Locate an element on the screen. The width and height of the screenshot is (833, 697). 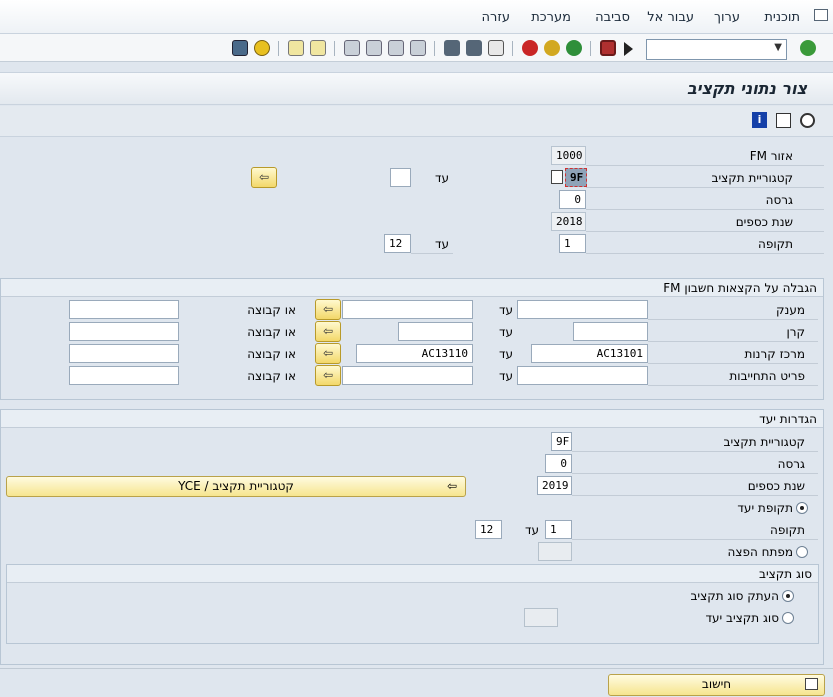
budget-category-yce-button: ⇦ קטגוריית תקציב / YCE is located at coordinates (236, 486).